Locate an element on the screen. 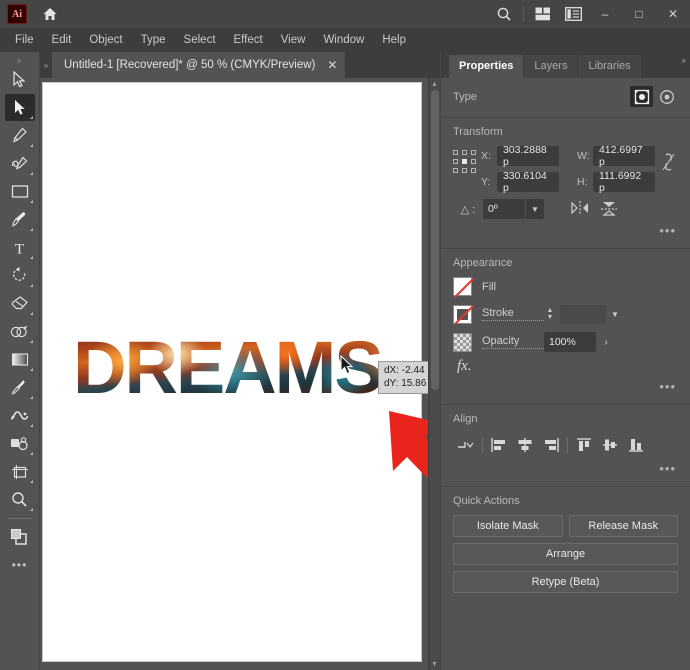 This screenshot has width=690, height=670. arrange-button: Arrange is located at coordinates (565, 554).